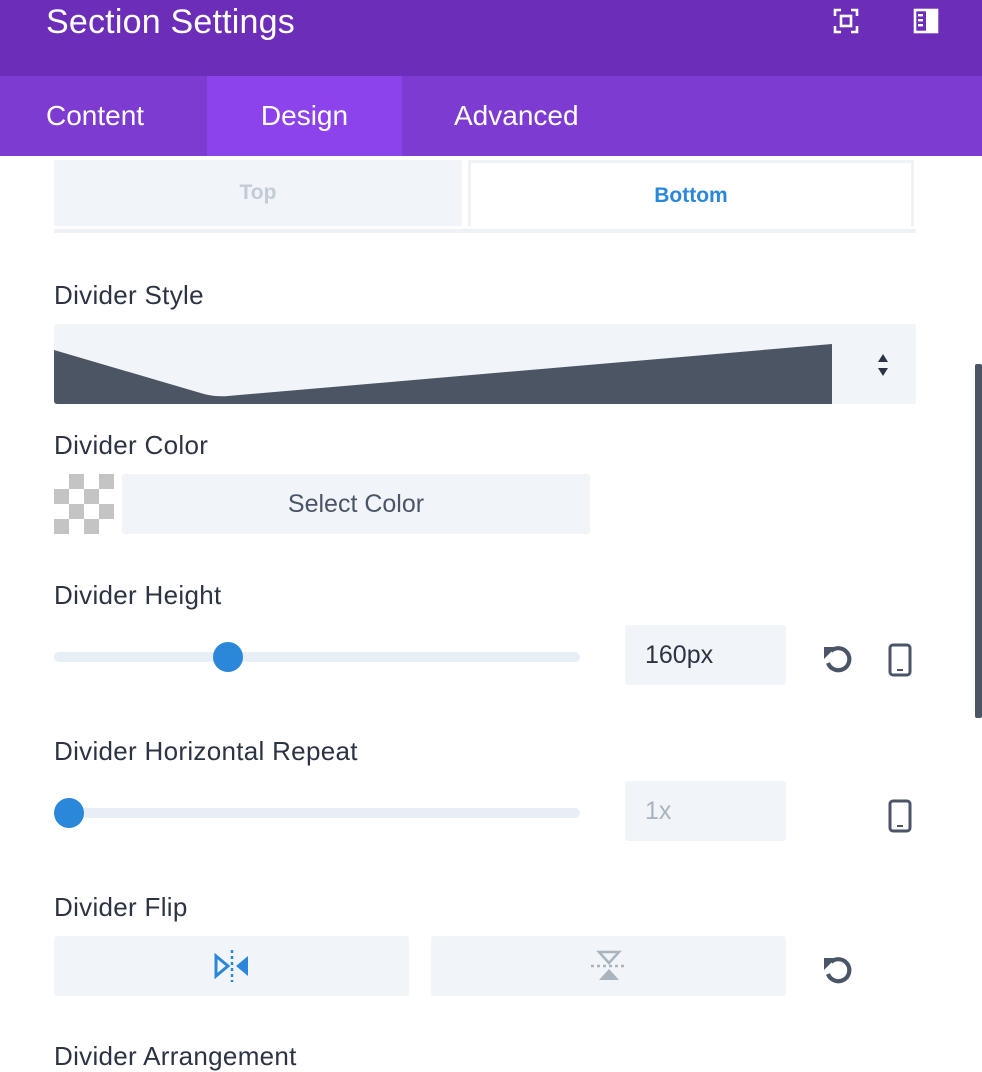  What do you see at coordinates (101, 116) in the screenshot?
I see `tab-content: Content` at bounding box center [101, 116].